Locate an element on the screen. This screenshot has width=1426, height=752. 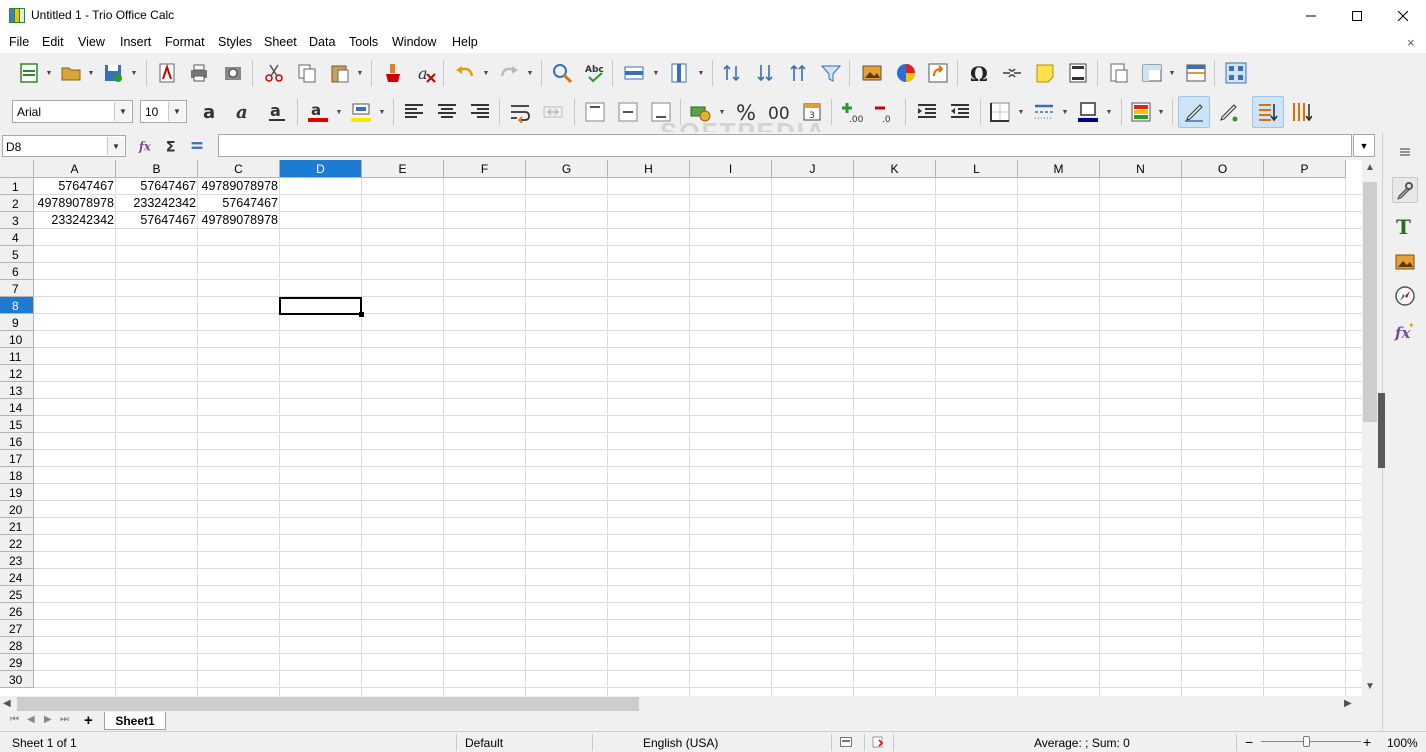
column-header-o: O is located at coordinates (1223, 169).